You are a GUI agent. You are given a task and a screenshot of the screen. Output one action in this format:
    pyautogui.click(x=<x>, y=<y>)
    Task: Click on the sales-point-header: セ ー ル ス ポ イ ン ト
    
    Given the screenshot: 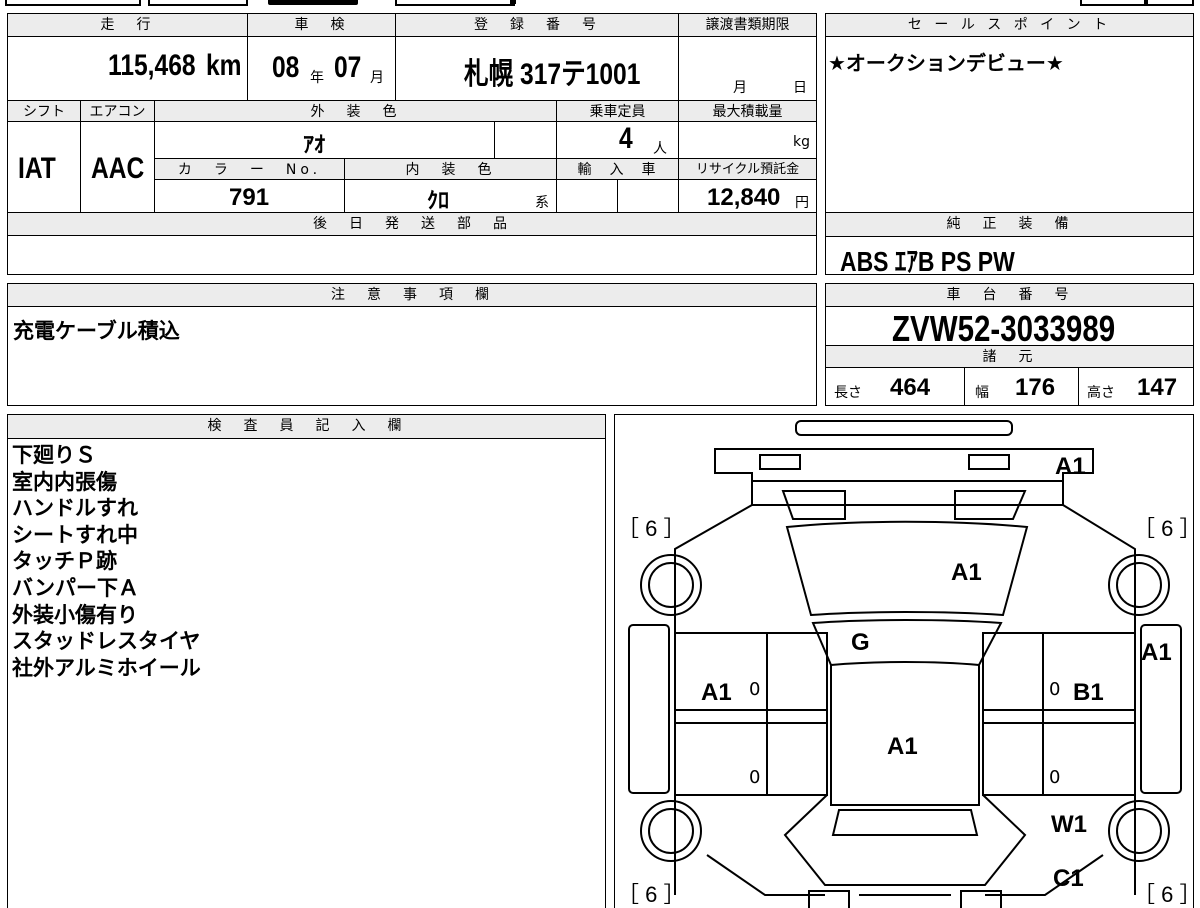 What is the action you would take?
    pyautogui.click(x=1009, y=25)
    